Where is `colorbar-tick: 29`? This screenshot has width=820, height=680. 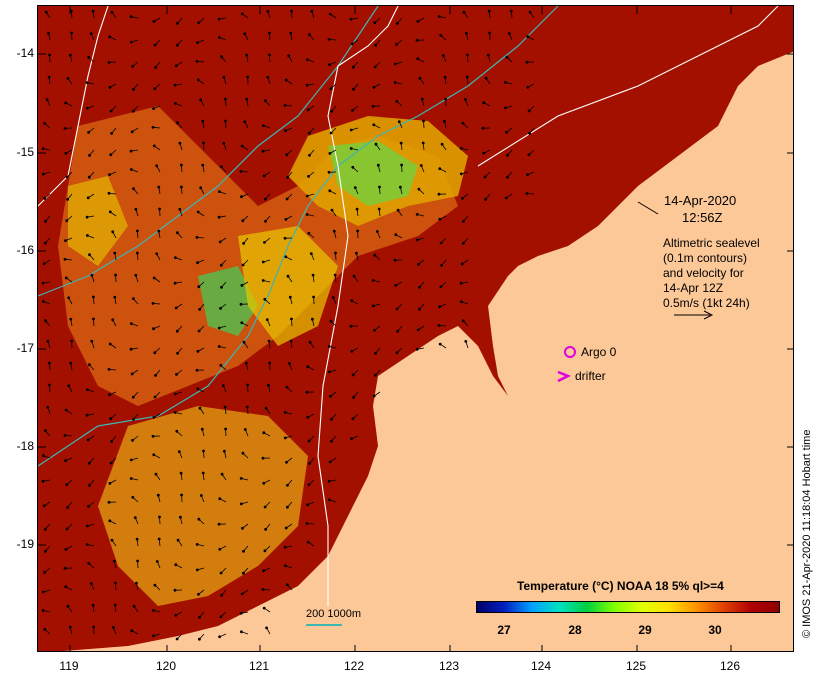
colorbar-tick: 29 is located at coordinates (645, 630).